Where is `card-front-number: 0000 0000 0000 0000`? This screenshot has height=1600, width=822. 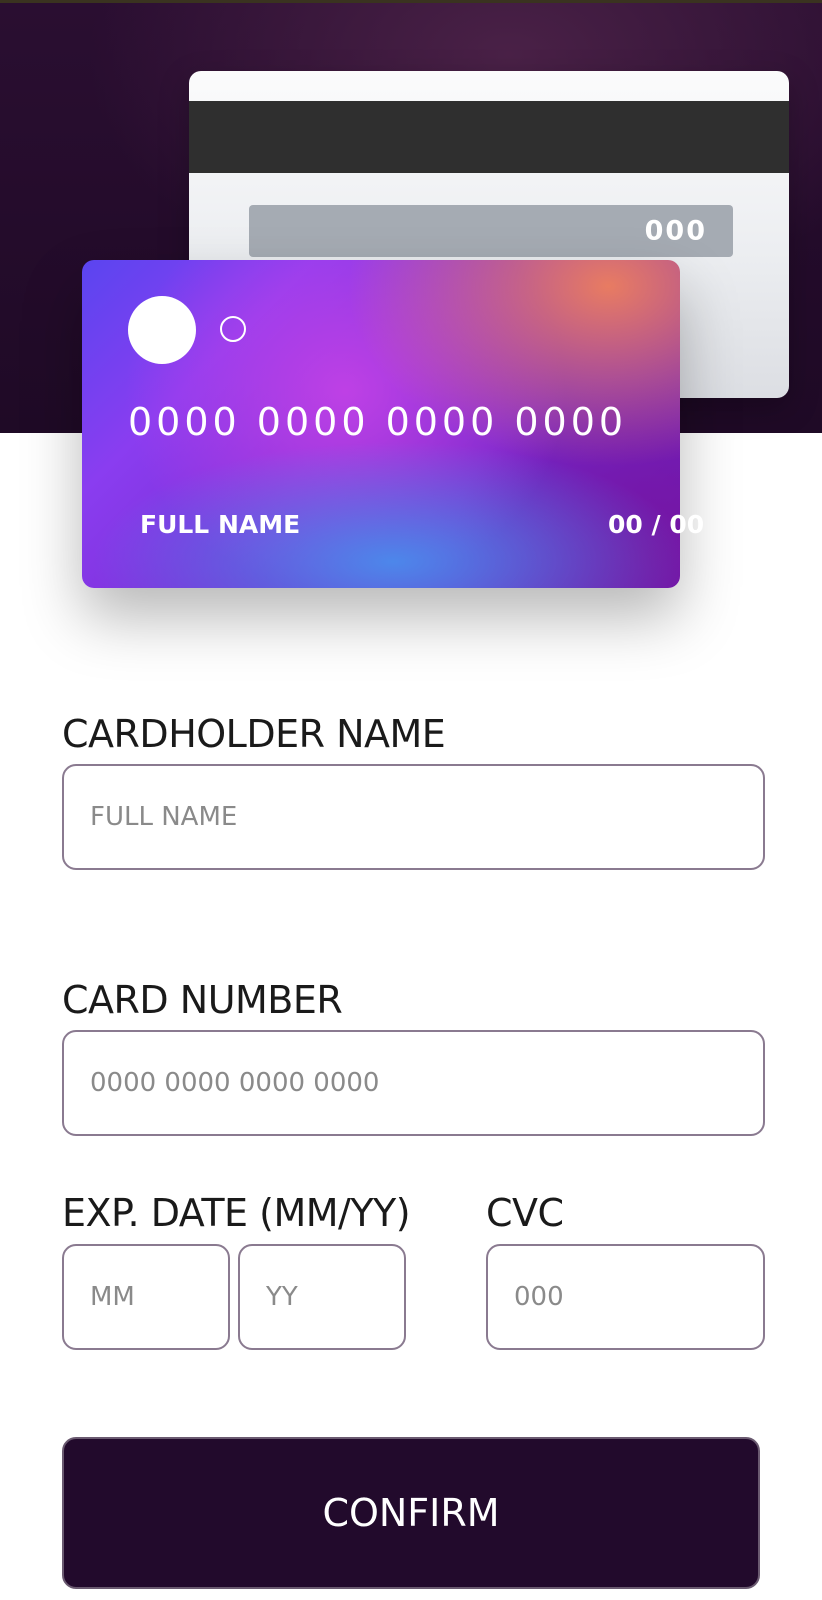 card-front-number: 0000 0000 0000 0000 is located at coordinates (378, 422).